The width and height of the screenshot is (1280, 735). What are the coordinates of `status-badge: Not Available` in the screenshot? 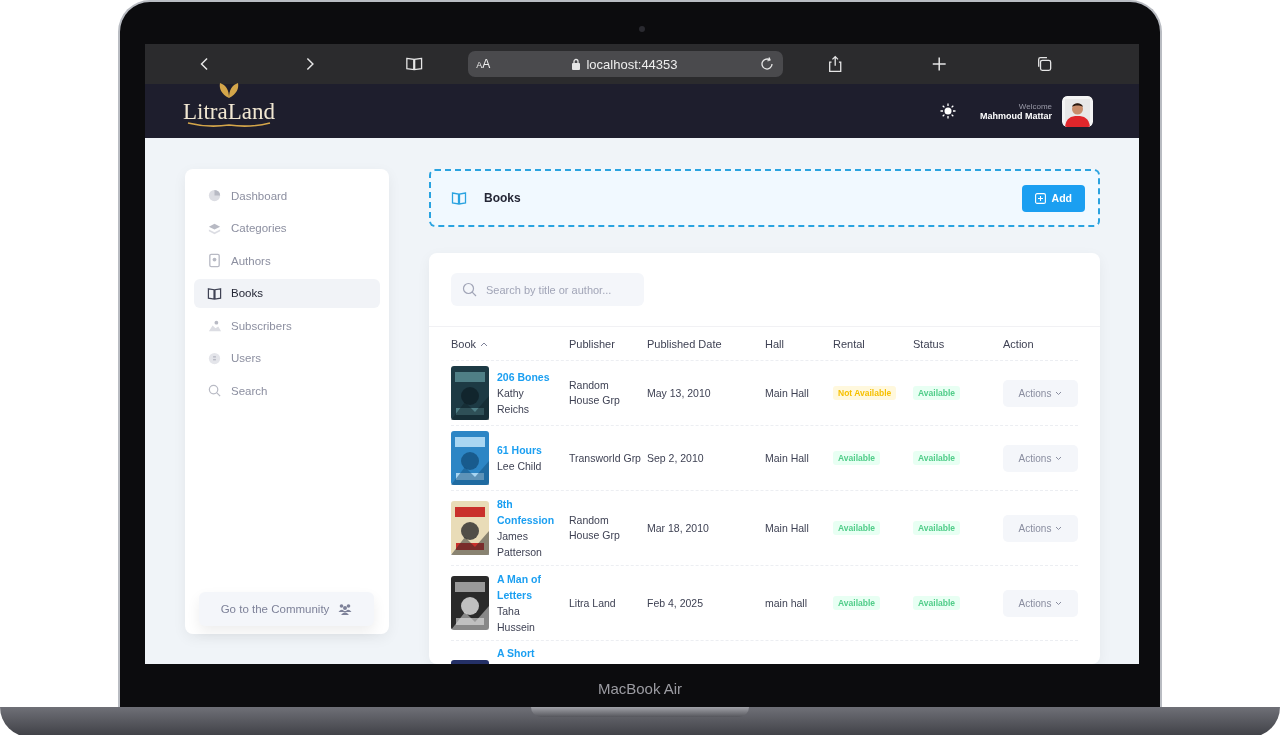 It's located at (865, 393).